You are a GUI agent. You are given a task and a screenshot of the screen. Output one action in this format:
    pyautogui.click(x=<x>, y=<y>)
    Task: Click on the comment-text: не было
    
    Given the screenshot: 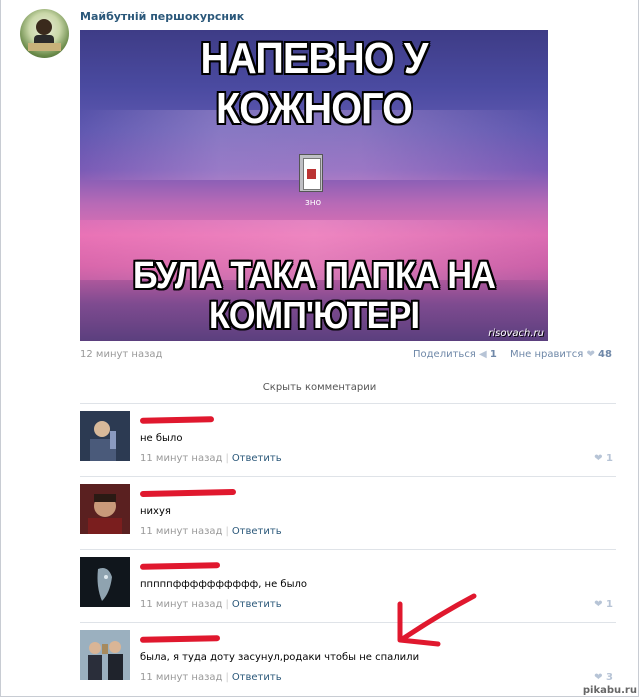 What is the action you would take?
    pyautogui.click(x=161, y=438)
    